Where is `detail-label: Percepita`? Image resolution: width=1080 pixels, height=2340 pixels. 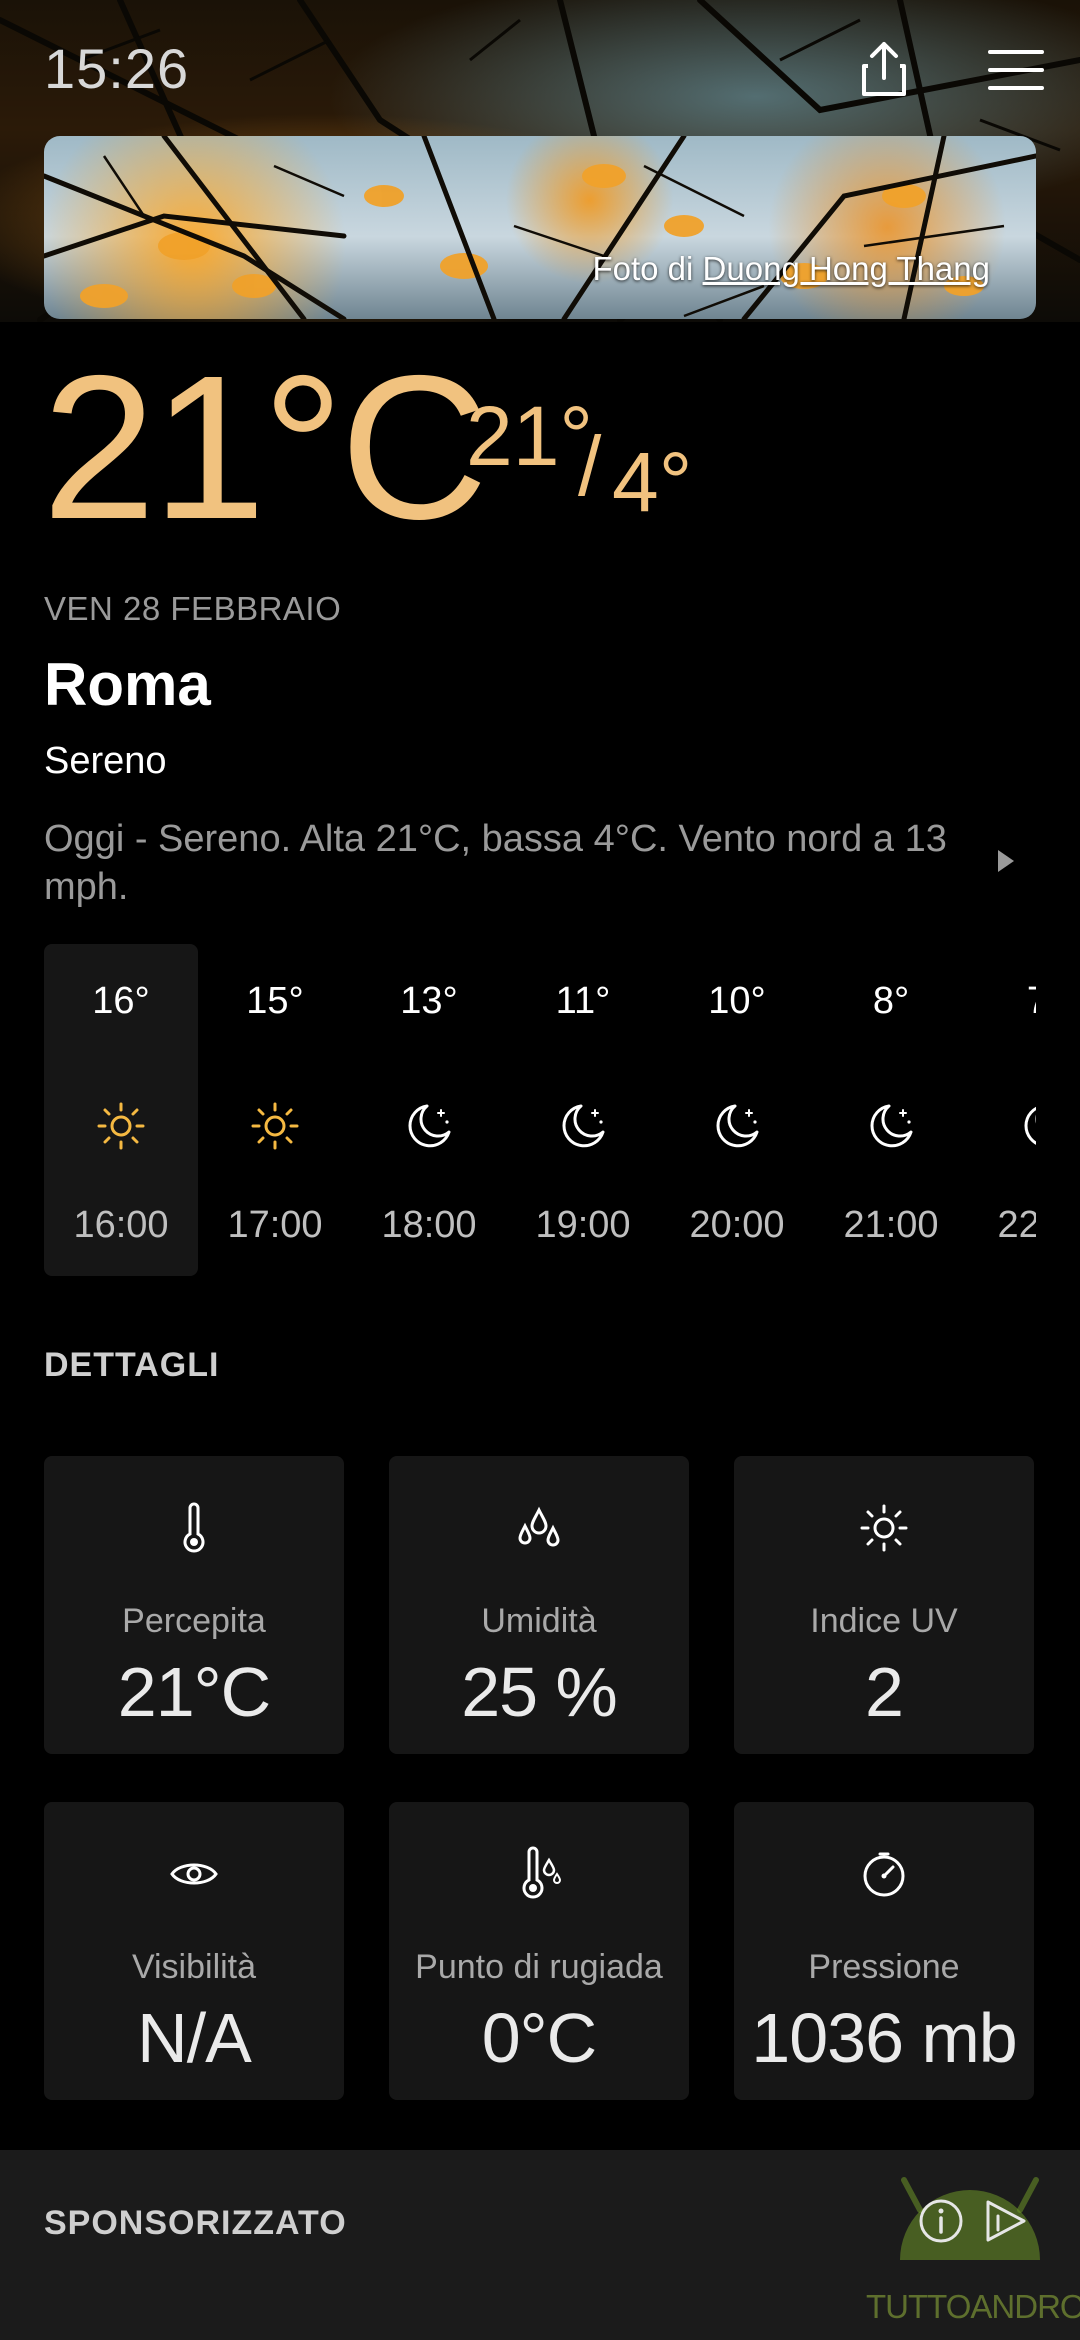 detail-label: Percepita is located at coordinates (194, 1621).